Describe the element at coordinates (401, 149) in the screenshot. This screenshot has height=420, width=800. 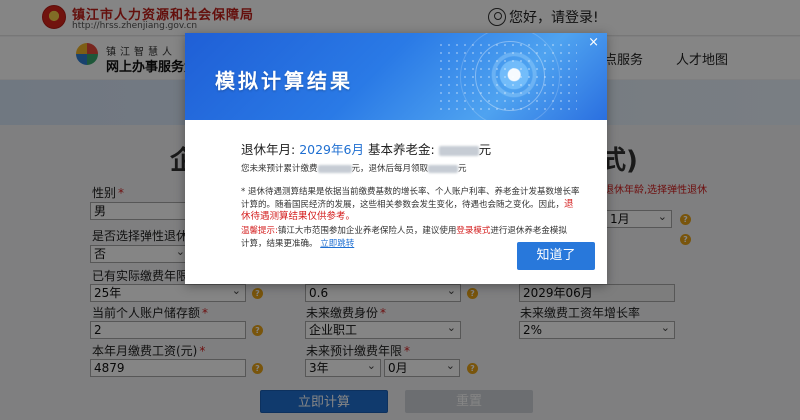
I see `pension-label: 基本养老金:` at that location.